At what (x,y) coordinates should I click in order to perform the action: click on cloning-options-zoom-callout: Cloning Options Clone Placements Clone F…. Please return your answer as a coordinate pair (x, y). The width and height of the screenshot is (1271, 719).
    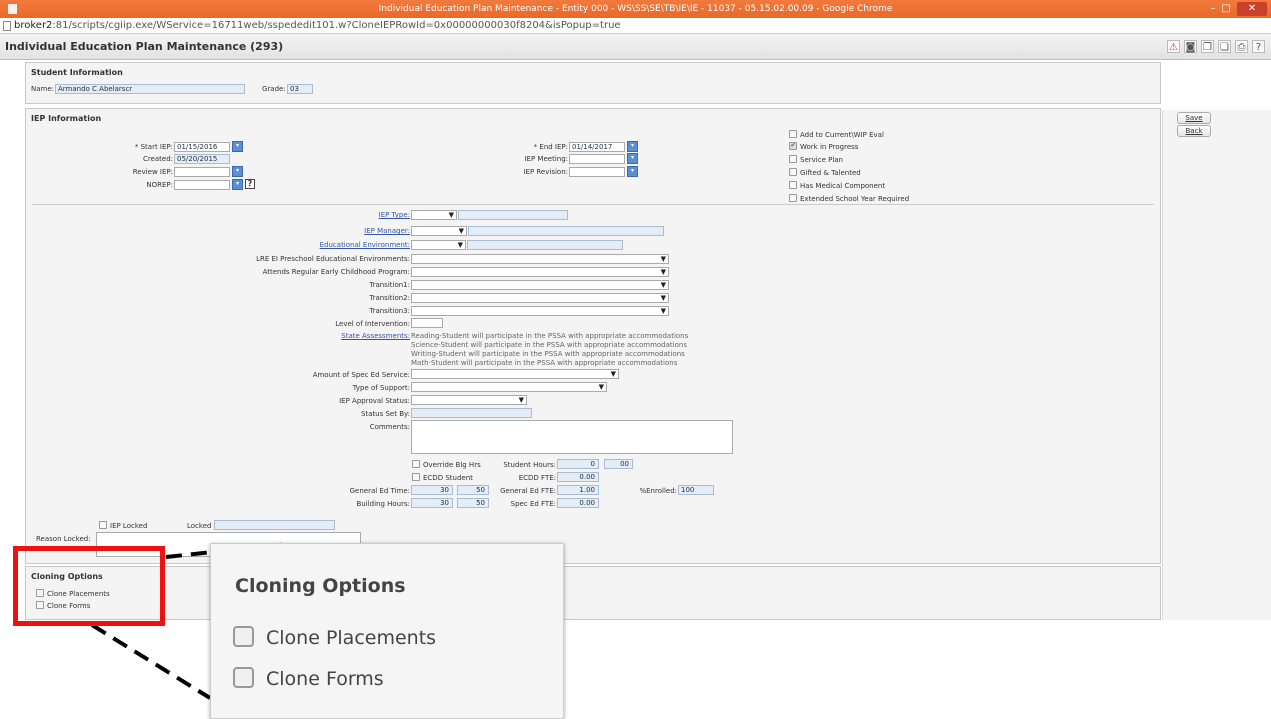
    Looking at the image, I should click on (387, 631).